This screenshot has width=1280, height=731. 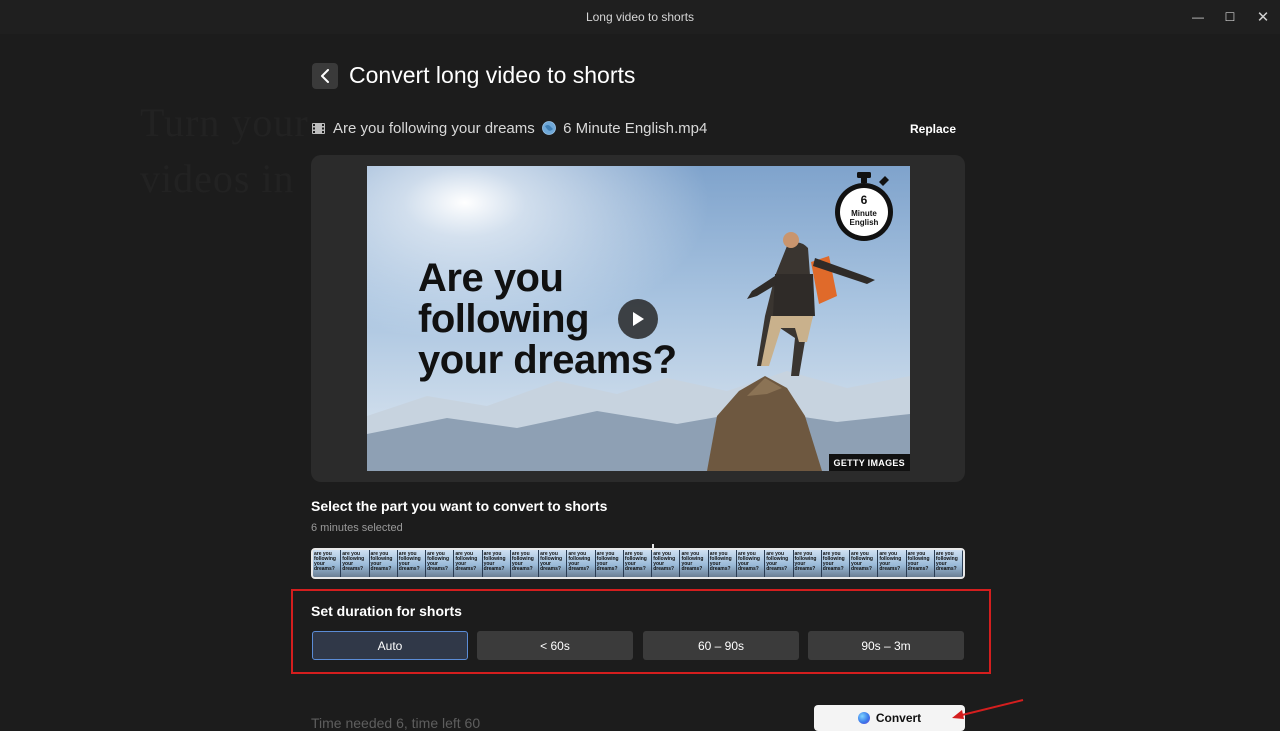 I want to click on background-text-line: videos in, so click(x=217, y=178).